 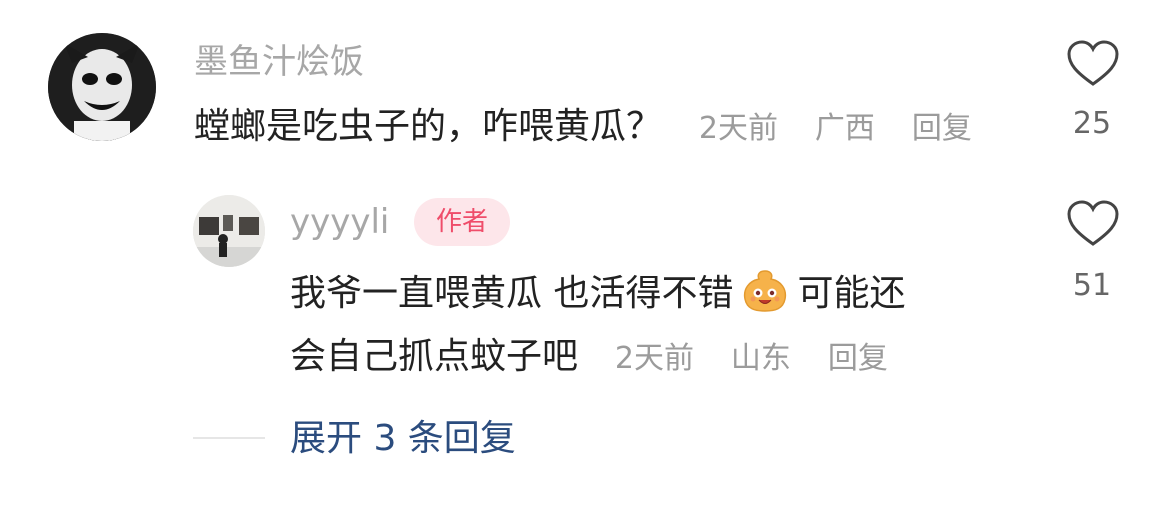 I want to click on expand-replies-button: 展开 3 条回复, so click(x=403, y=439).